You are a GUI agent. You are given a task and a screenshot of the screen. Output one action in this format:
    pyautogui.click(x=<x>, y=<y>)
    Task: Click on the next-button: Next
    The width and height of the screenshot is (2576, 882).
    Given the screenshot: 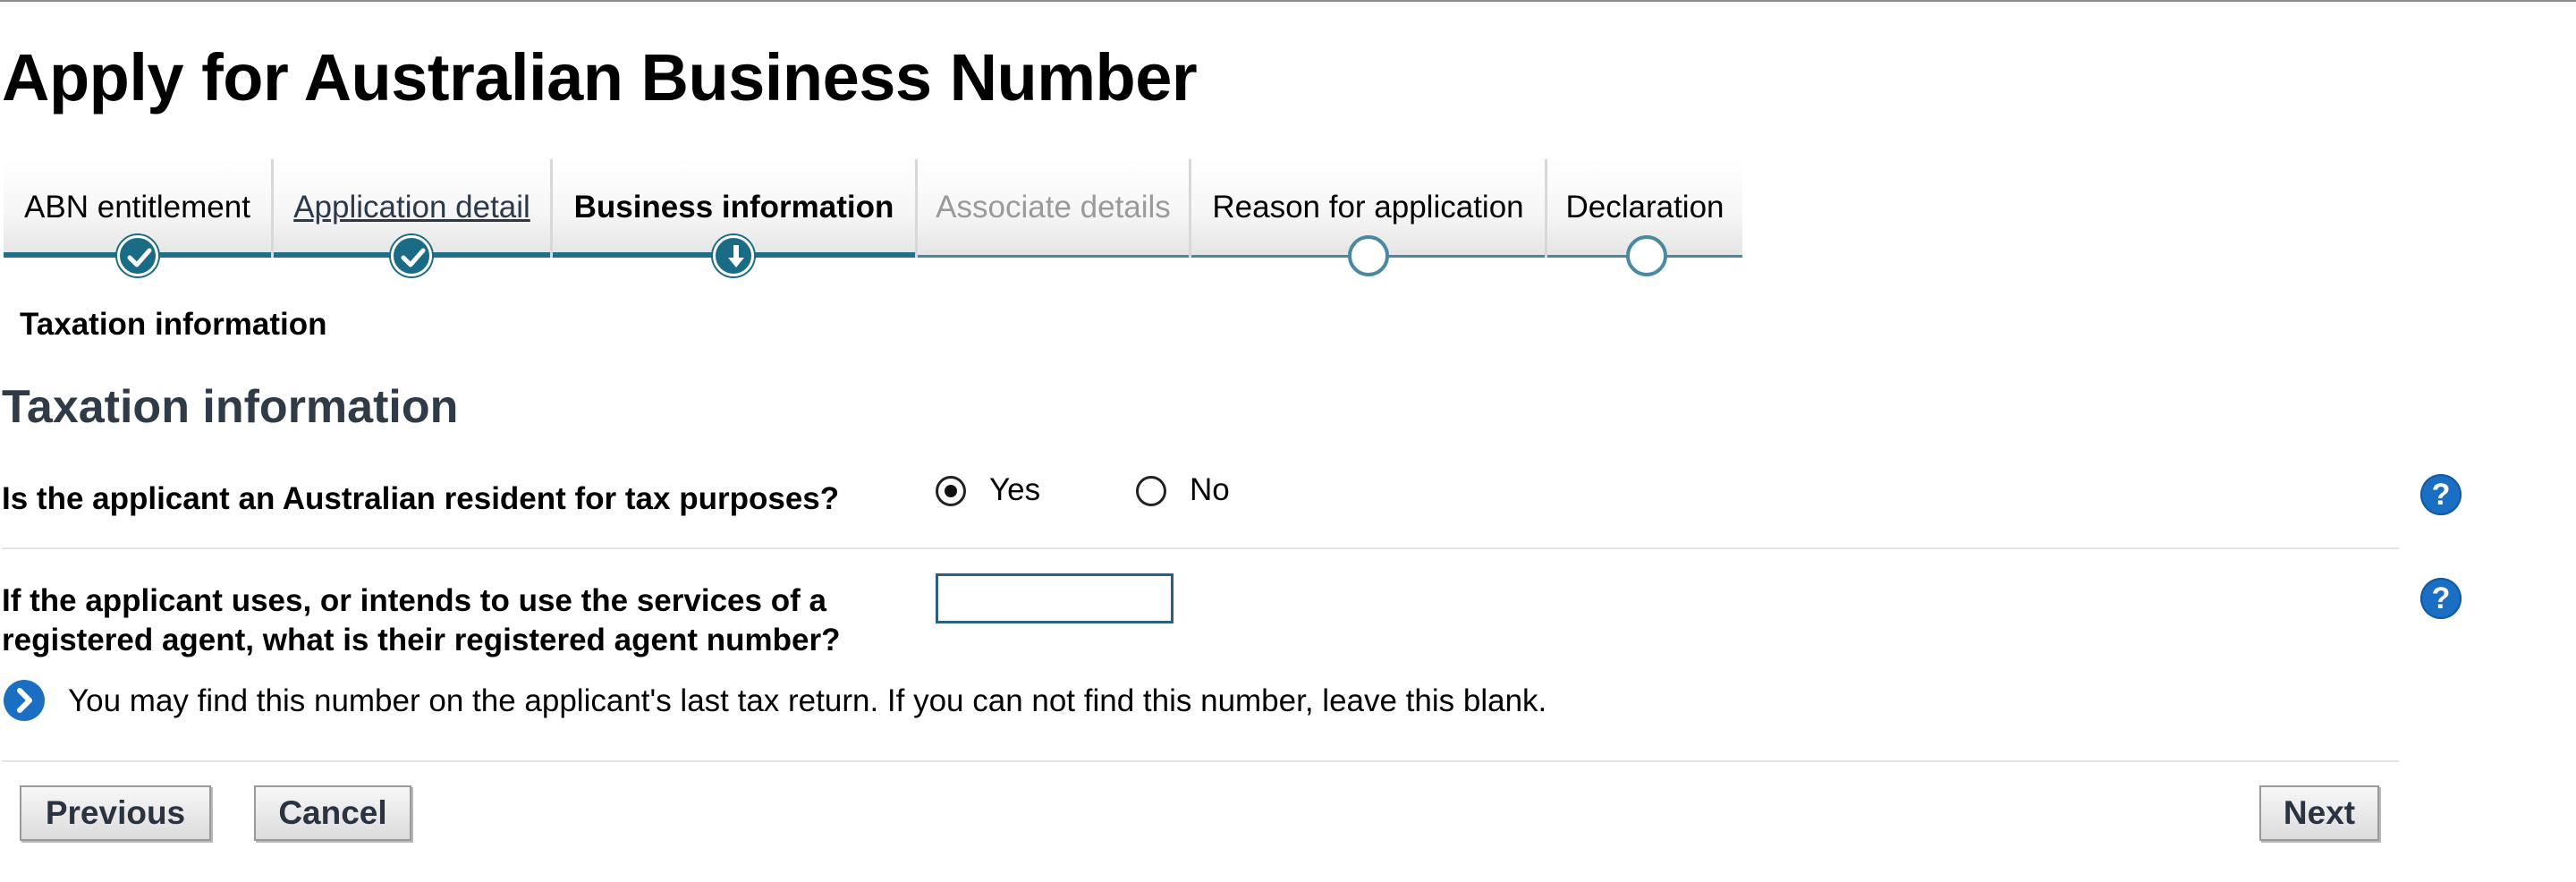 What is the action you would take?
    pyautogui.click(x=2319, y=813)
    